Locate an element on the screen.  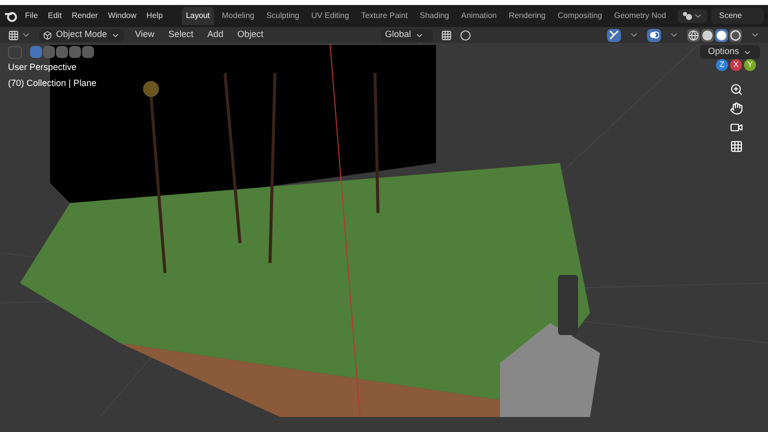
header-menu-item: Object is located at coordinates (250, 35).